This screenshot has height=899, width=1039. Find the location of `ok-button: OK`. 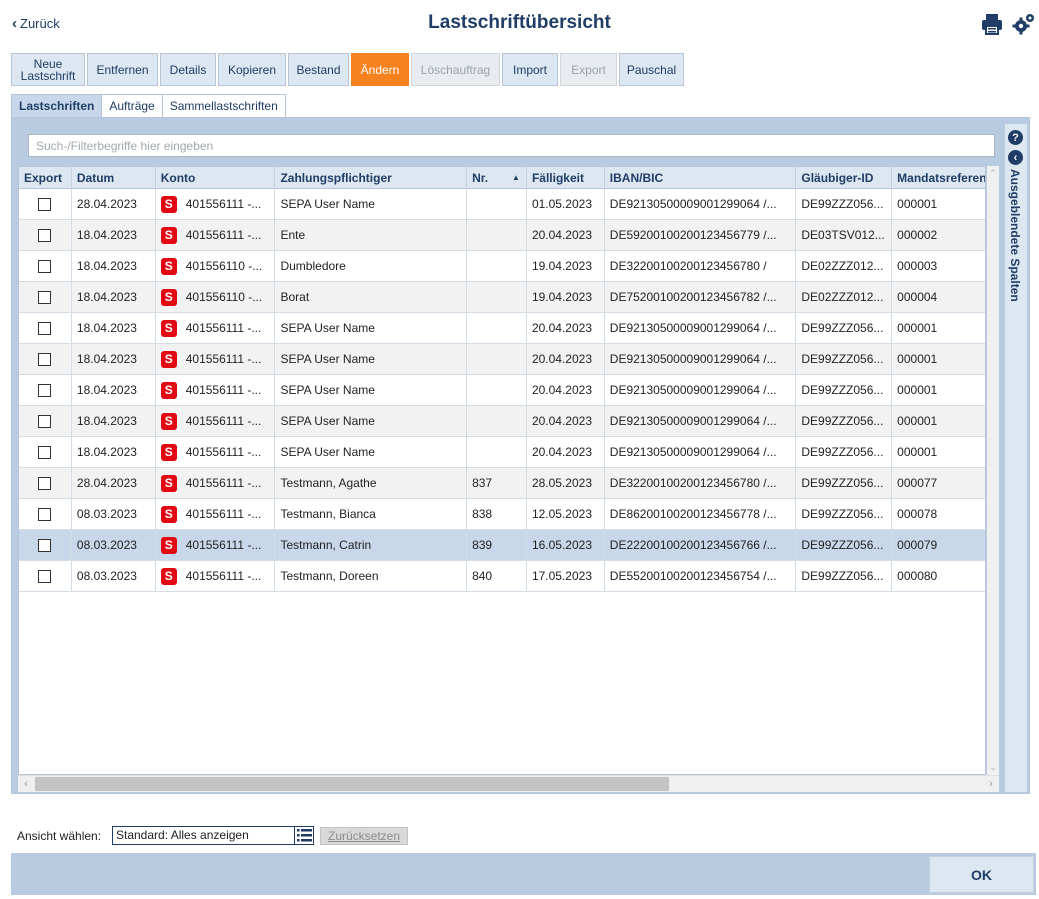

ok-button: OK is located at coordinates (981, 874).